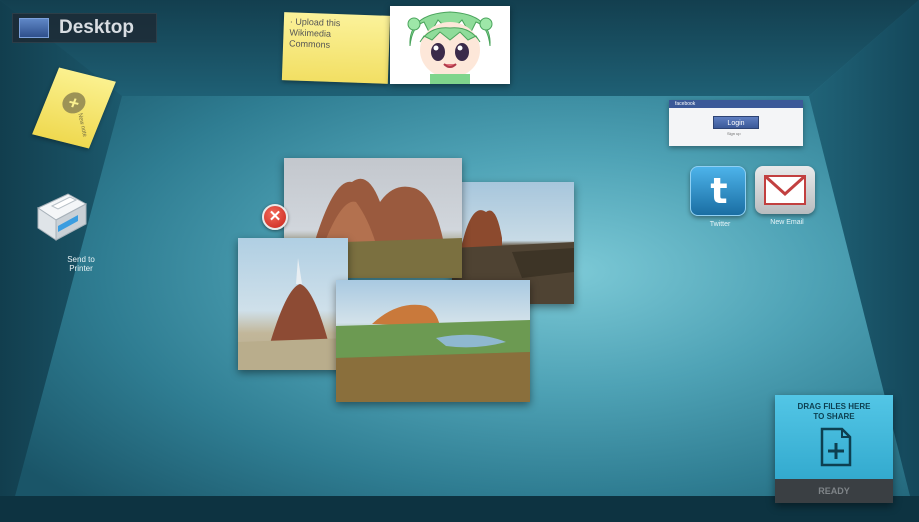 The image size is (919, 522). Describe the element at coordinates (74, 102) in the screenshot. I see `plus-circle-icon: +` at that location.